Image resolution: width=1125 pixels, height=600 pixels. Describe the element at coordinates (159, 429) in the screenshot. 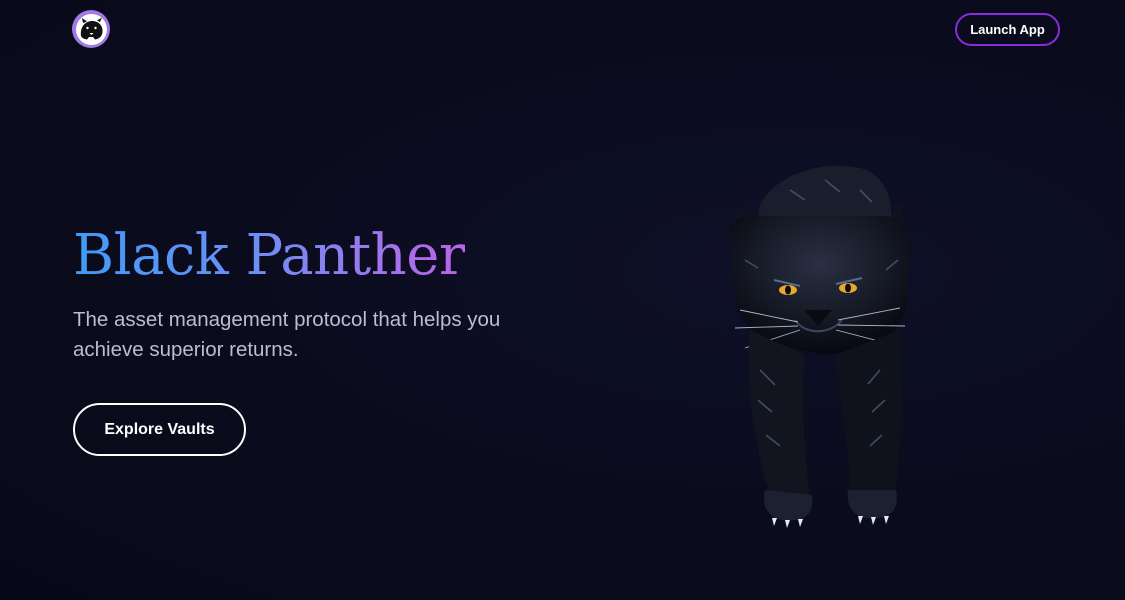

I see `explore-vaults-button: Explore Vaults` at that location.